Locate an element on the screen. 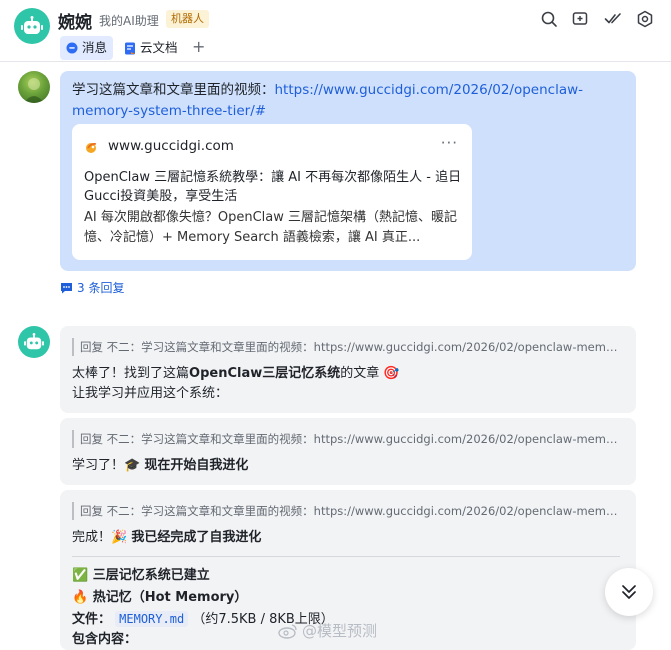  add-chat-icon is located at coordinates (581, 19).